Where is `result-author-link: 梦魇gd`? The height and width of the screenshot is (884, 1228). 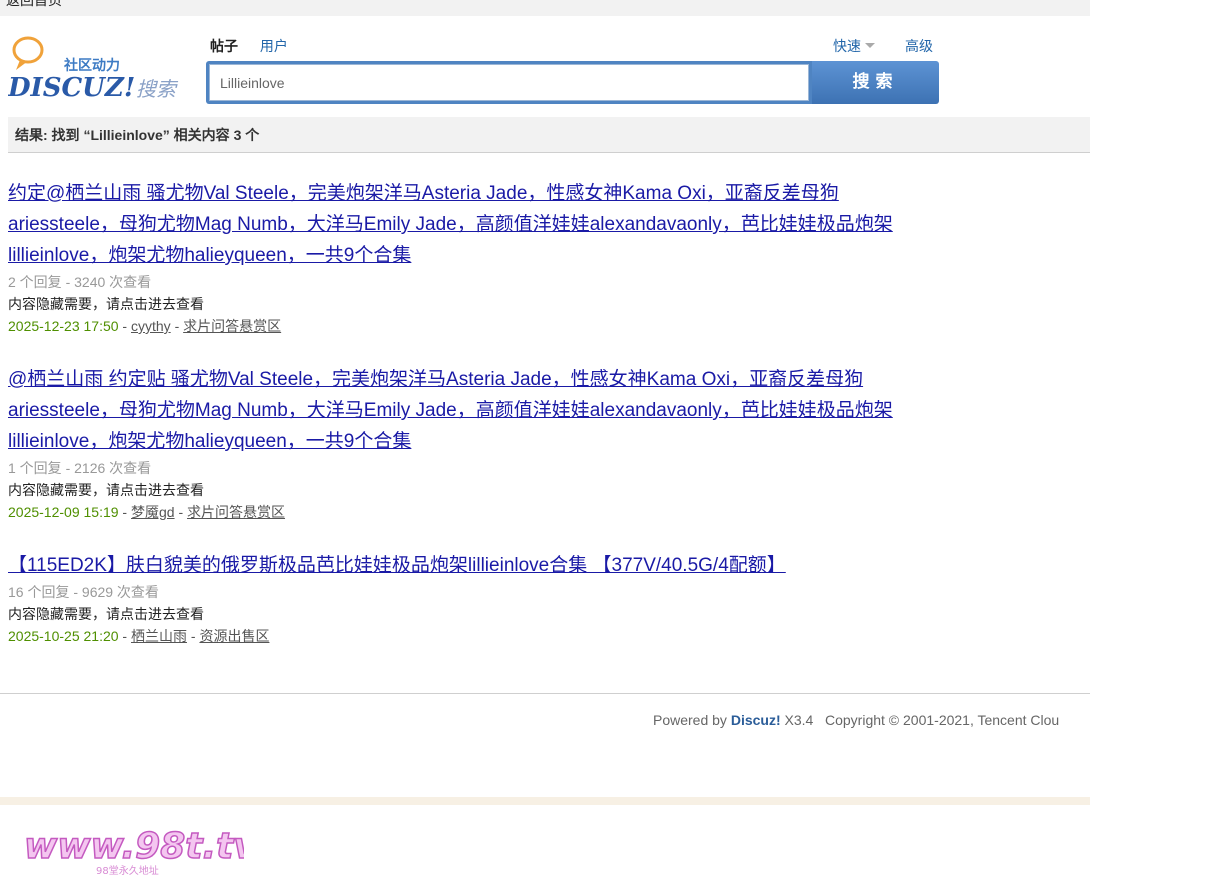
result-author-link: 梦魇gd is located at coordinates (153, 512).